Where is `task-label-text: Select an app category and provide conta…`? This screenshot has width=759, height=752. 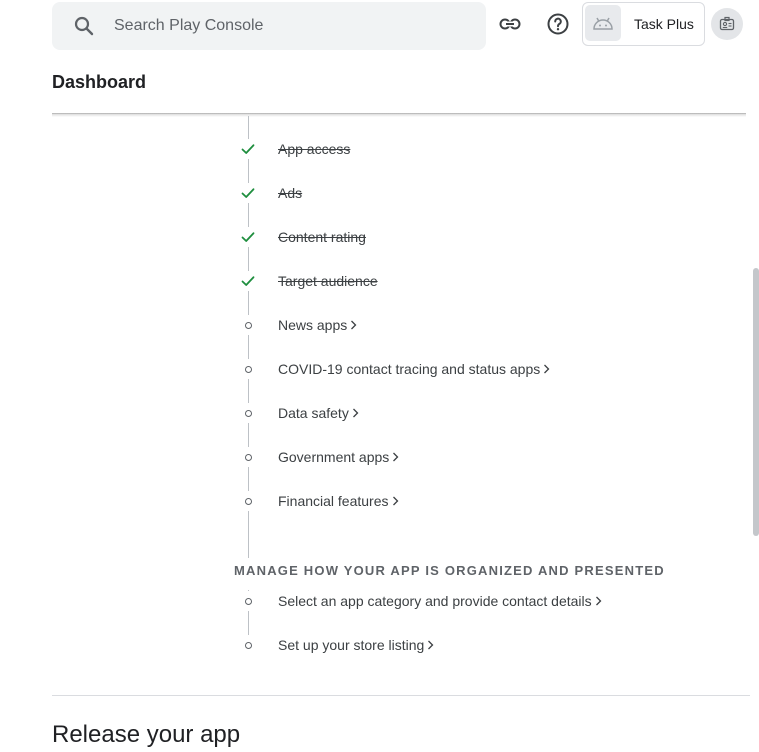 task-label-text: Select an app category and provide conta… is located at coordinates (435, 601).